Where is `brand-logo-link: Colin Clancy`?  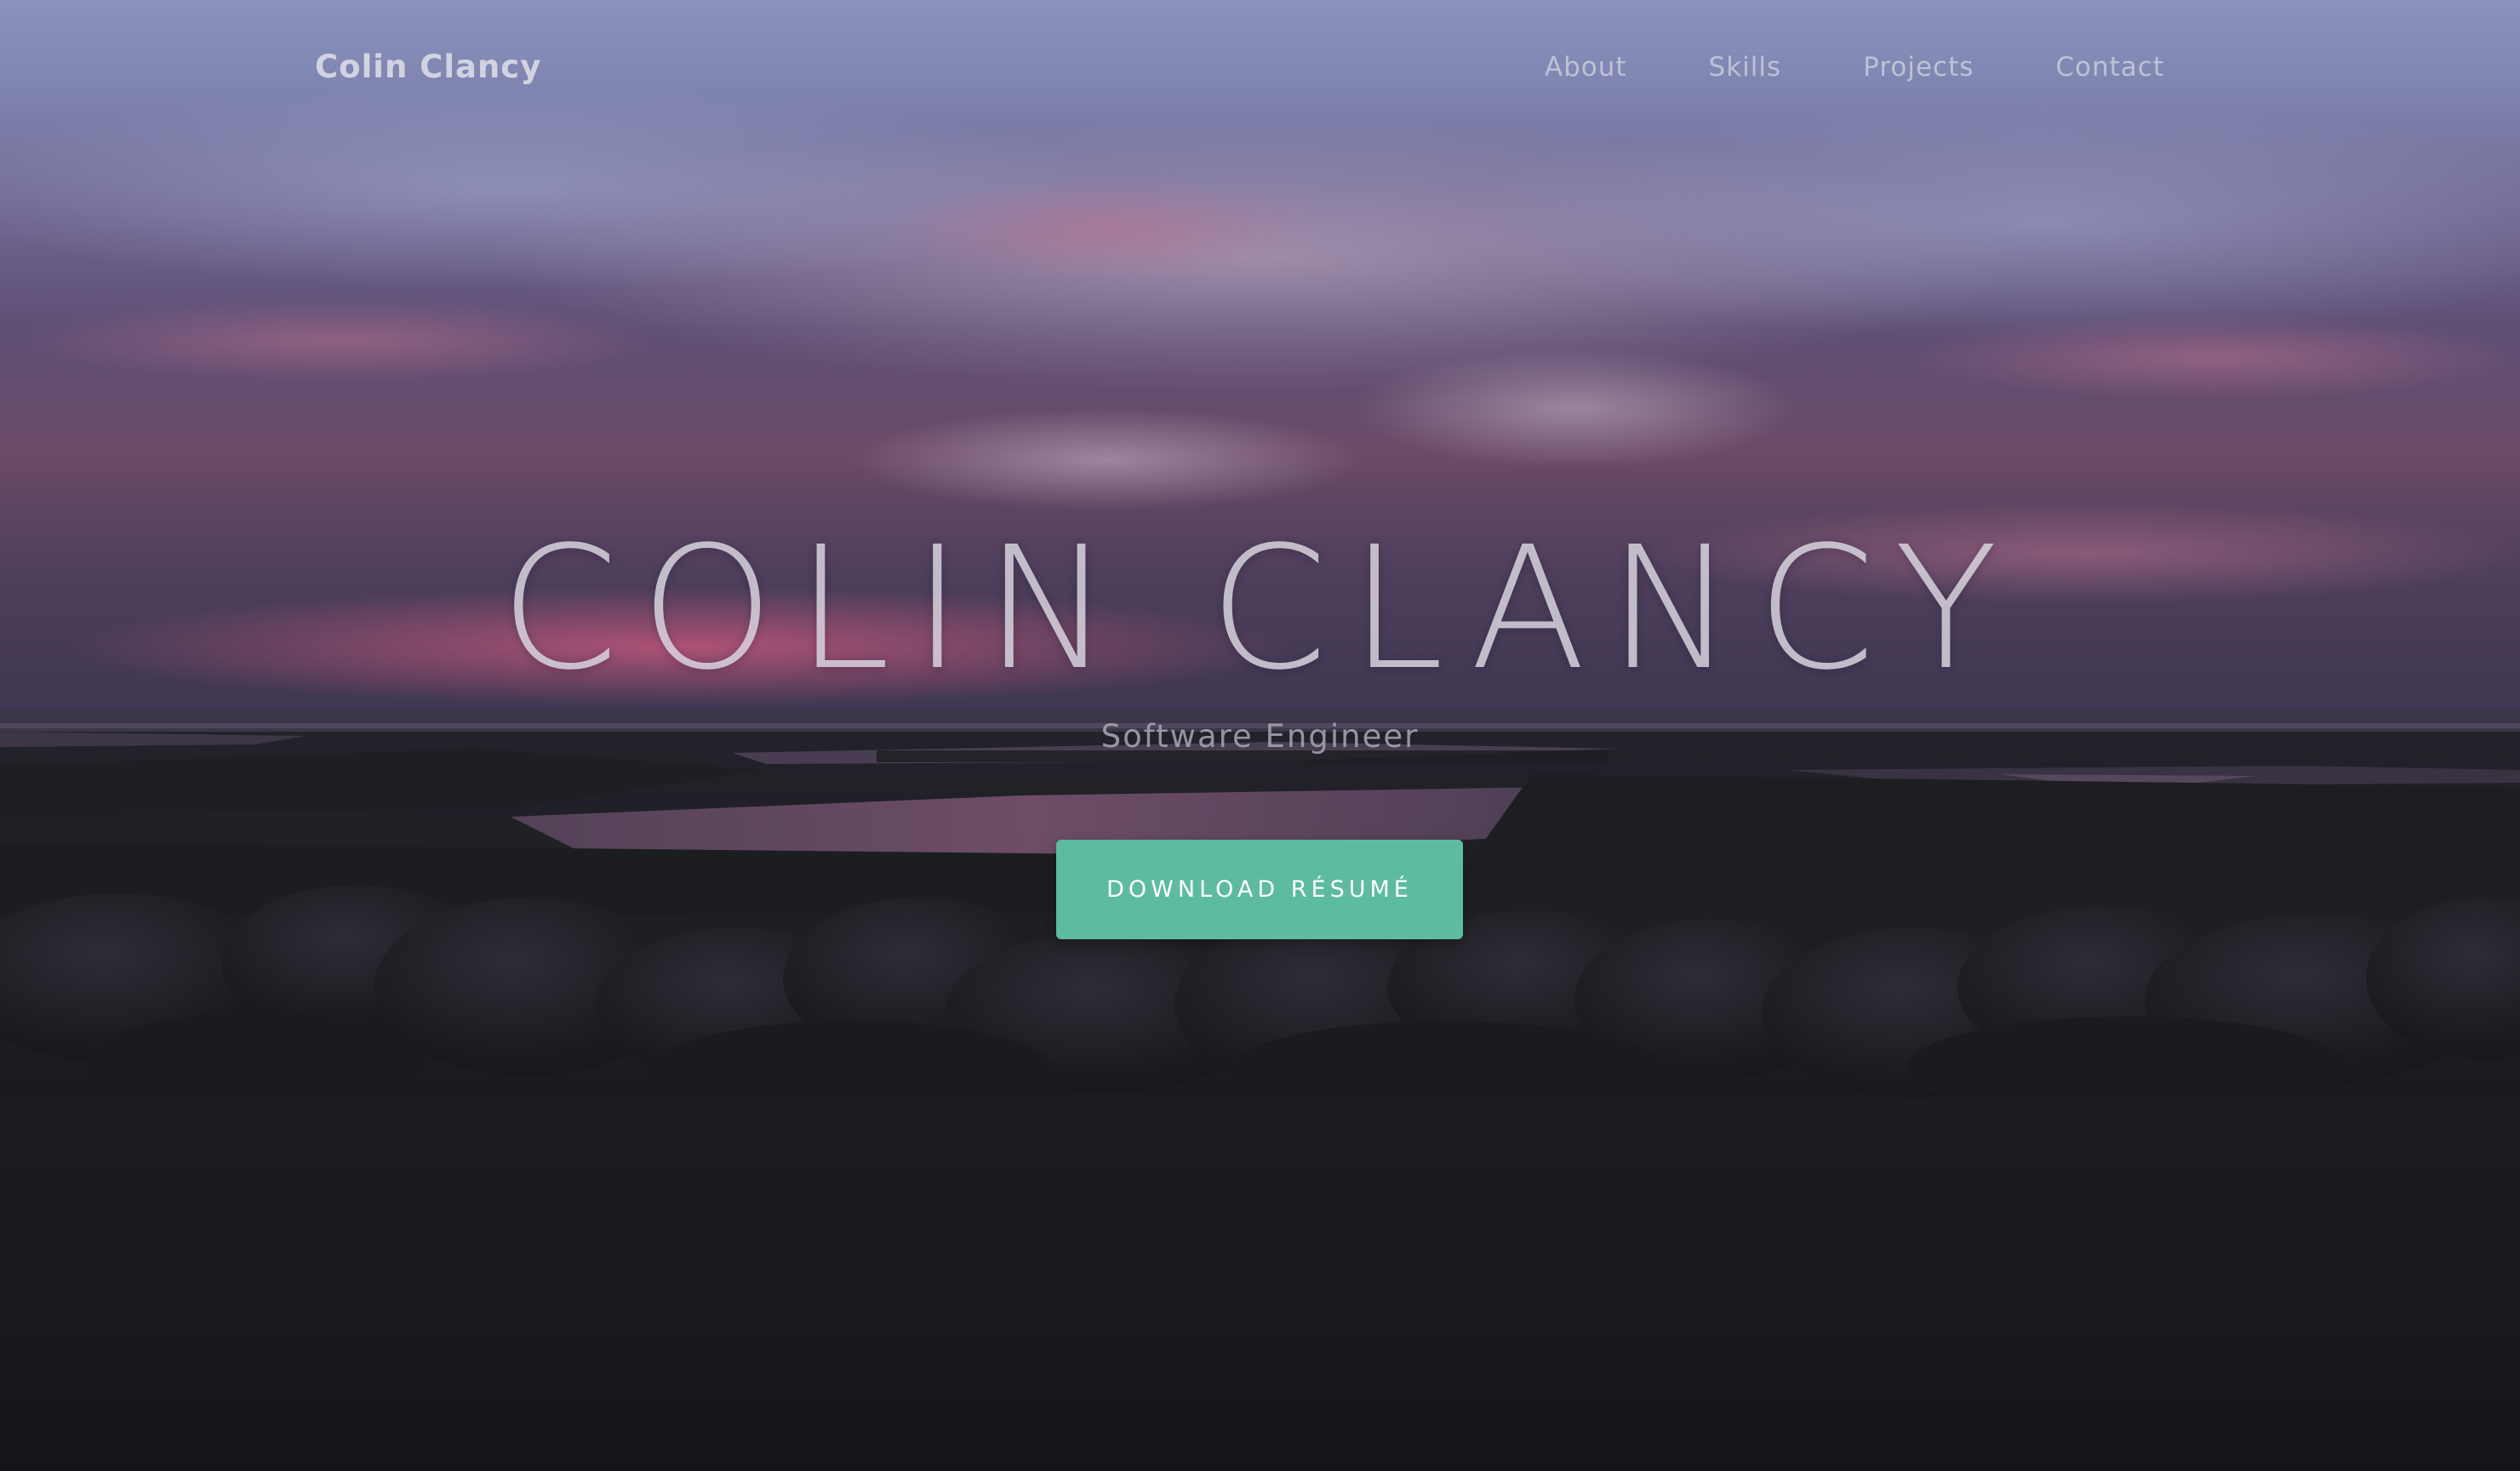 brand-logo-link: Colin Clancy is located at coordinates (428, 67).